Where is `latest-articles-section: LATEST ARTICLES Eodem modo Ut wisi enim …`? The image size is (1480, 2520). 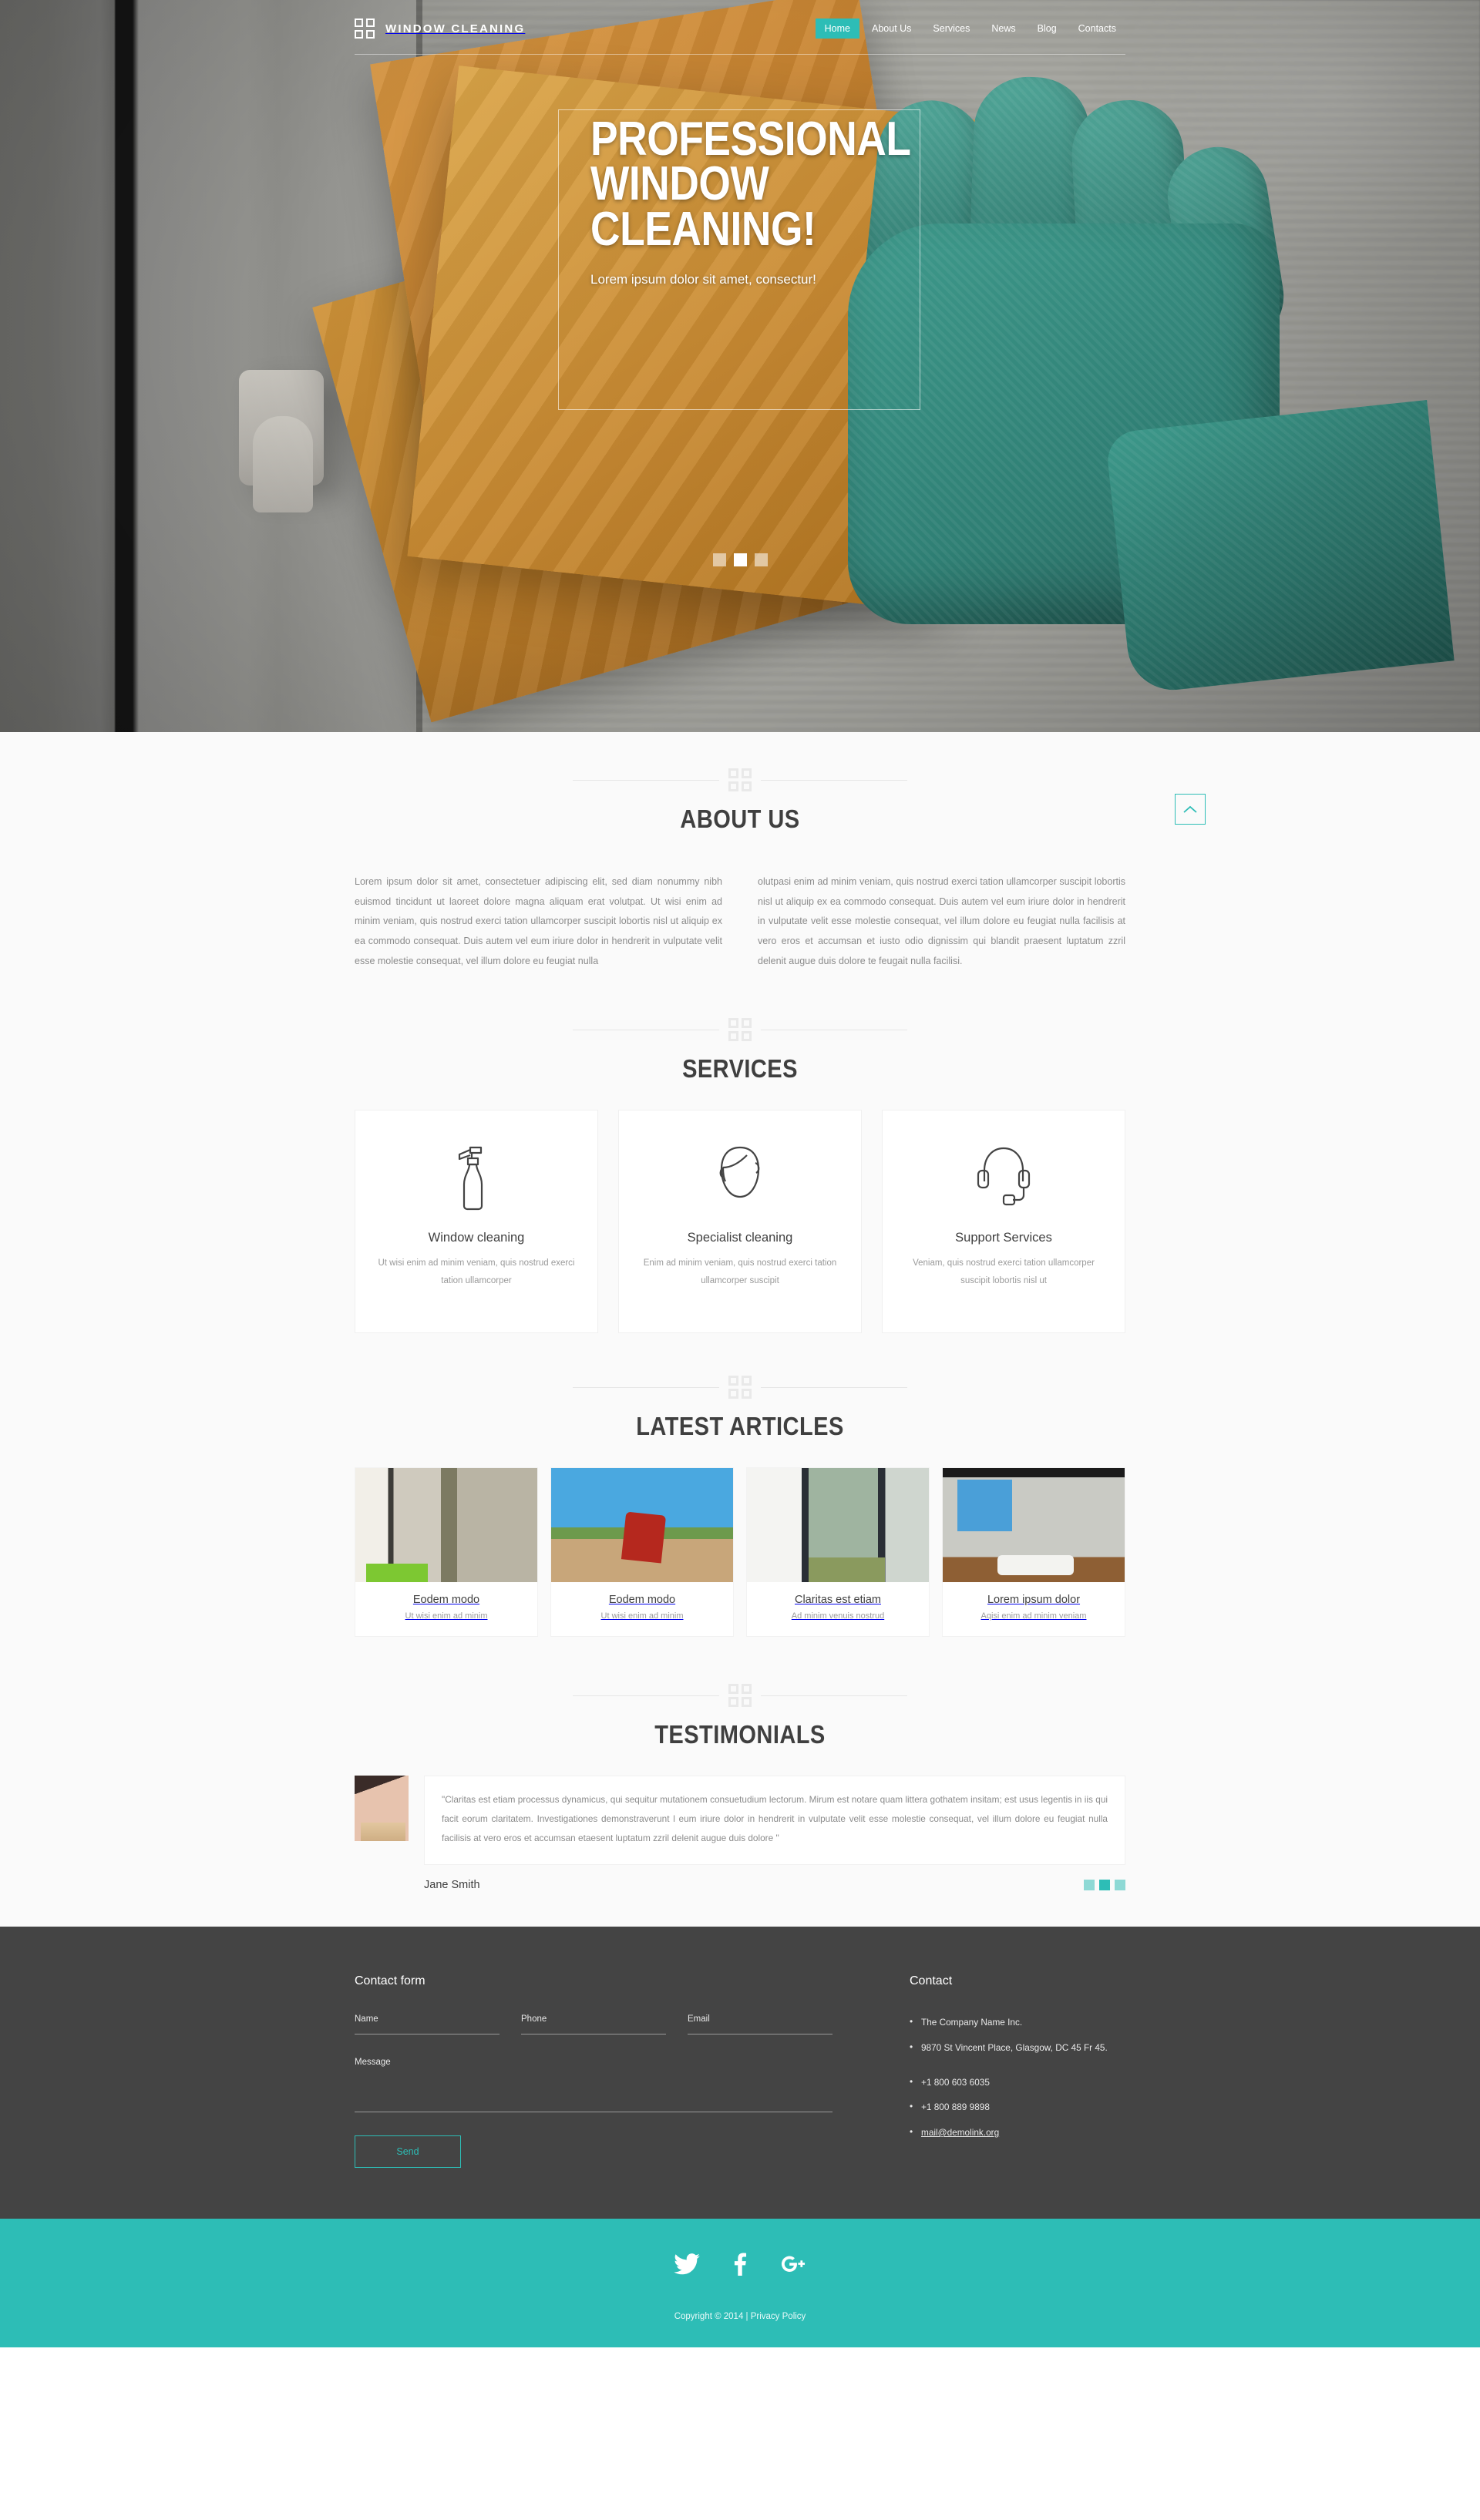 latest-articles-section: LATEST ARTICLES Eodem modo Ut wisi enim … is located at coordinates (740, 1514).